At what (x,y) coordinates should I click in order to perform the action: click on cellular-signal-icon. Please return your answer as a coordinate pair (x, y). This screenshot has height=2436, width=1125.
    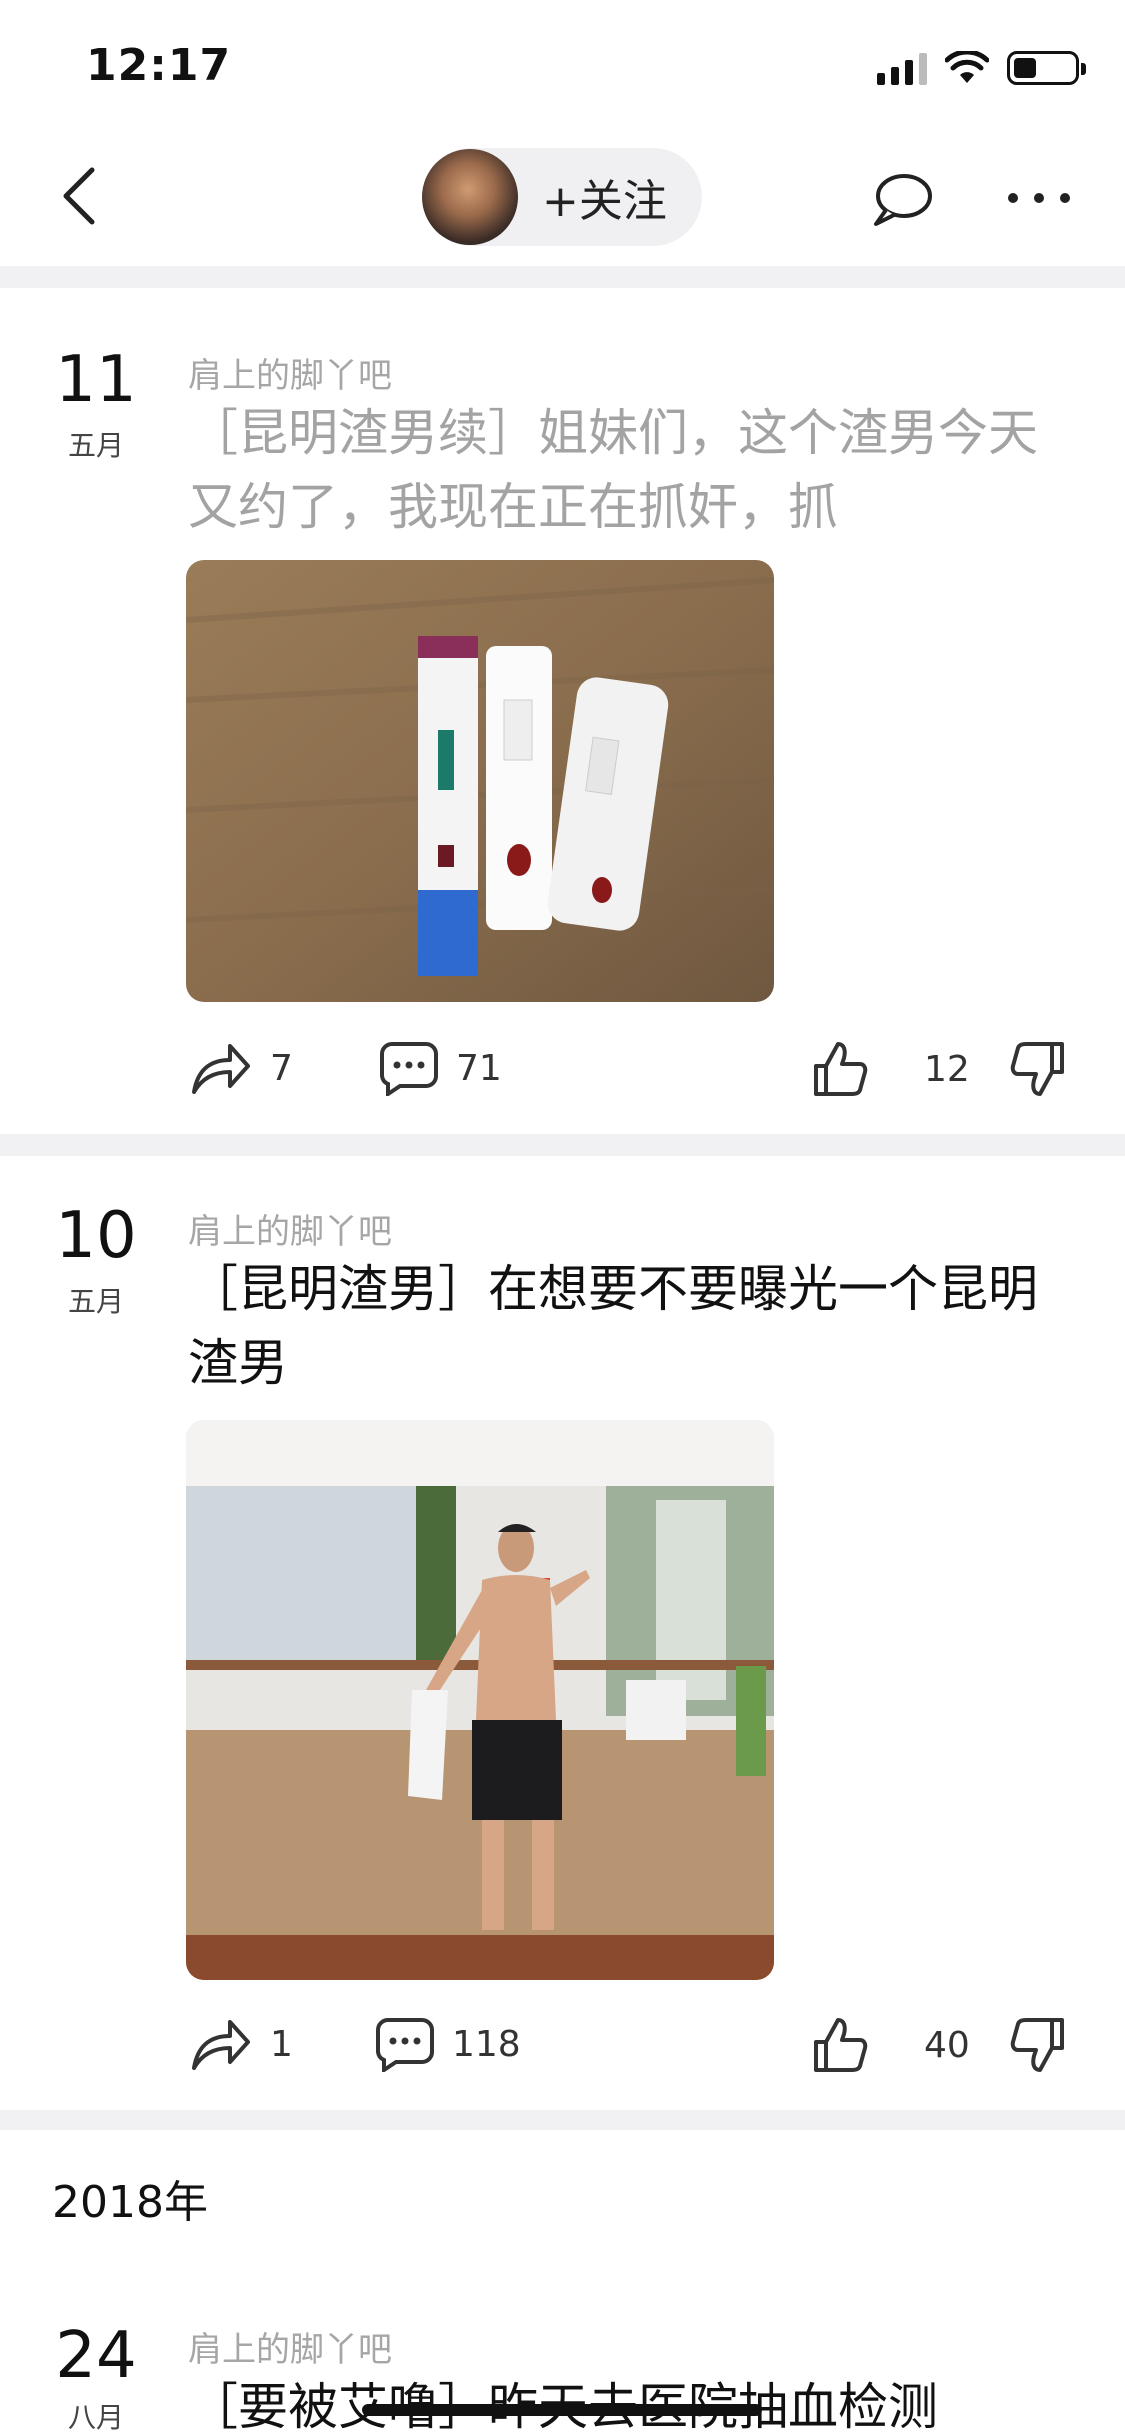
    Looking at the image, I should click on (902, 68).